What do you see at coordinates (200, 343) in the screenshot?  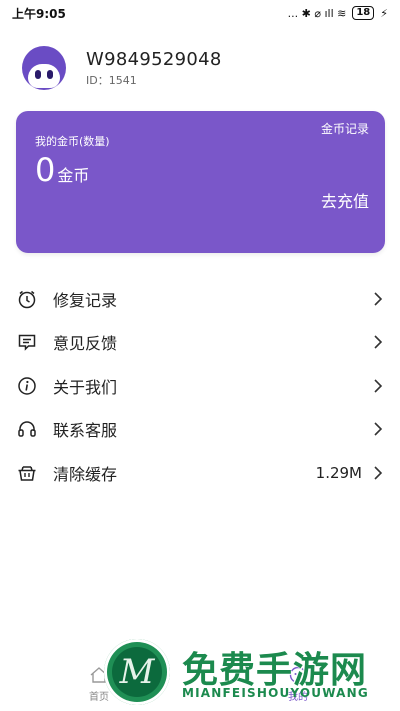 I see `menu-item-feedback: 意见反馈` at bounding box center [200, 343].